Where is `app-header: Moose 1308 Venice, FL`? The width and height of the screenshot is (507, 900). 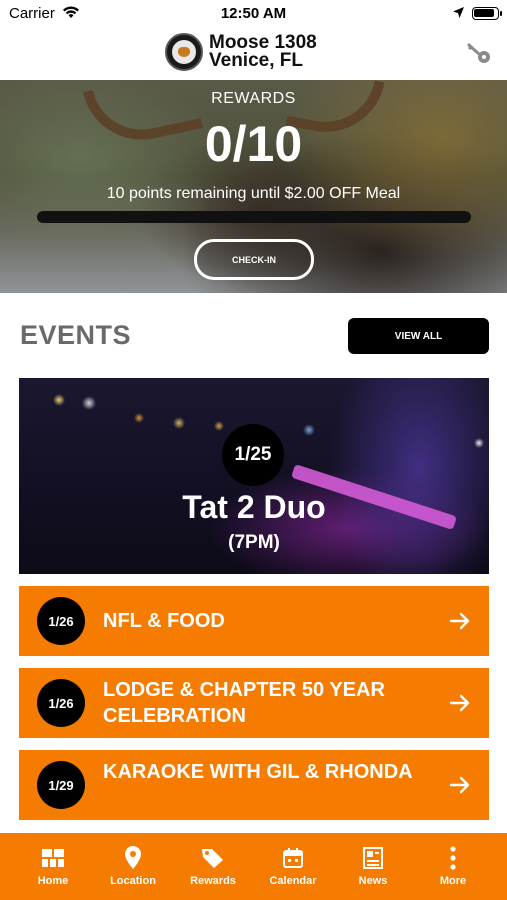
app-header: Moose 1308 Venice, FL is located at coordinates (253, 54).